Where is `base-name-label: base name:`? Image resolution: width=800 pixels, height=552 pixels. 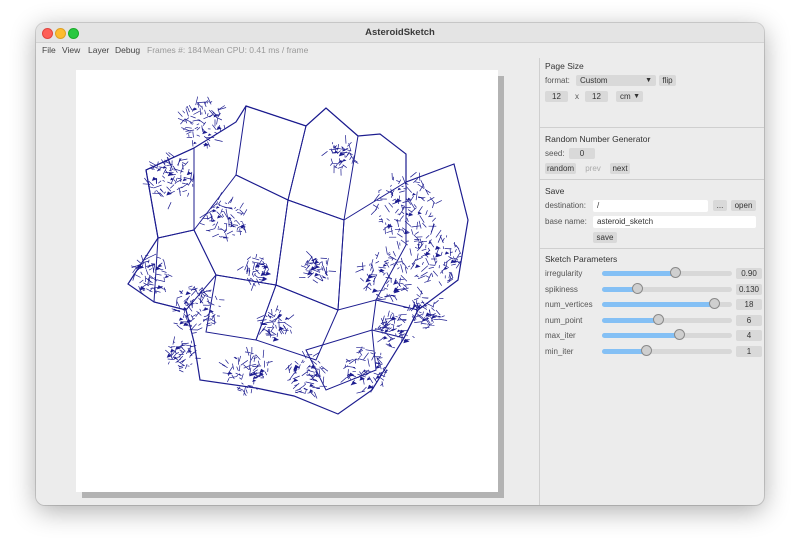
base-name-label: base name: is located at coordinates (566, 221).